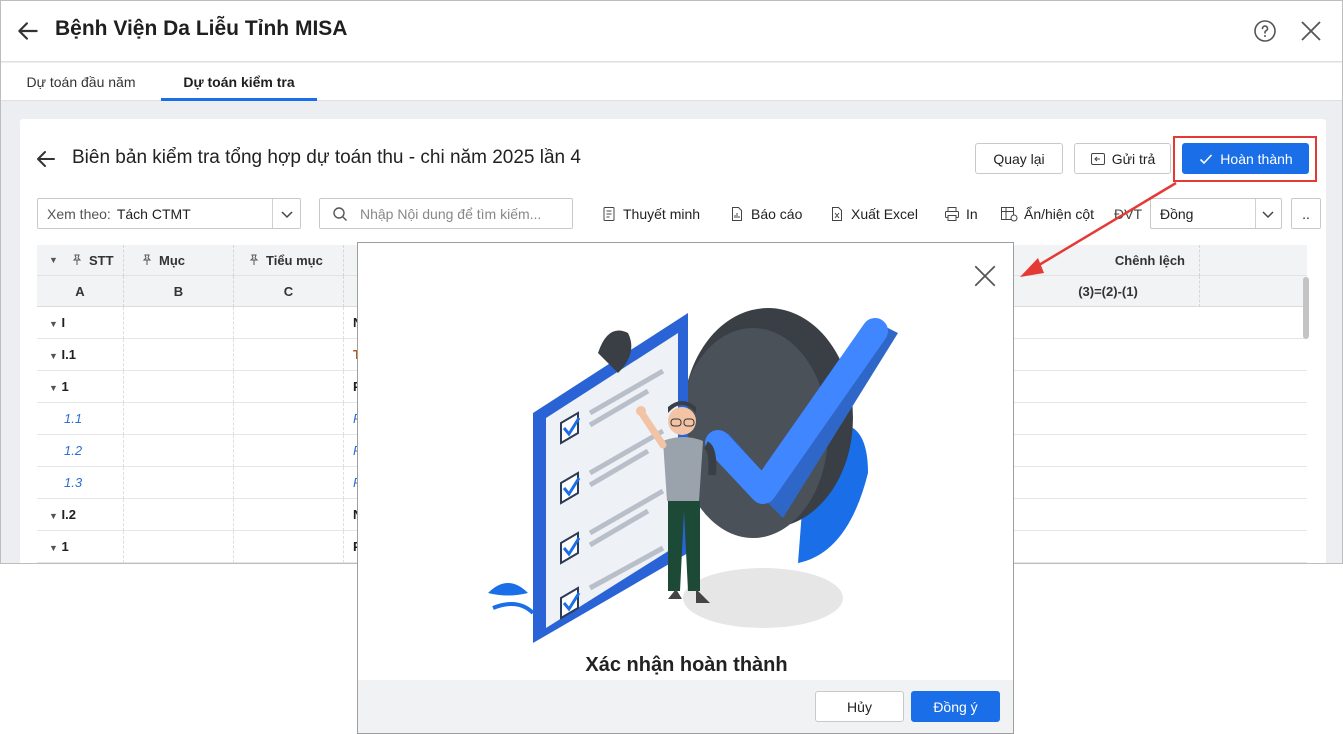  Describe the element at coordinates (46, 159) in the screenshot. I see `page-back-icon` at that location.